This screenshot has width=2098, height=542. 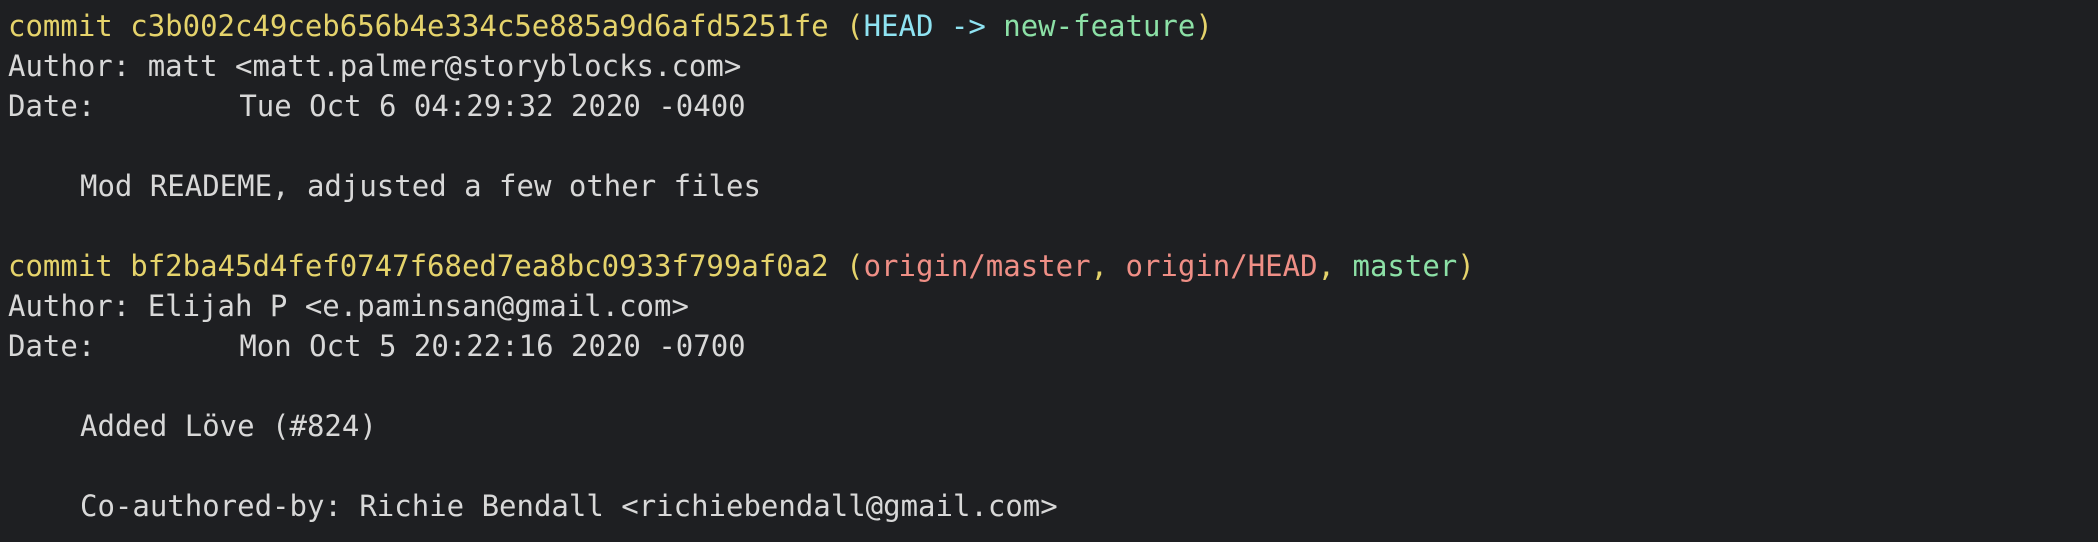 What do you see at coordinates (1221, 266) in the screenshot?
I see `remote-head-ref: origin/HEAD` at bounding box center [1221, 266].